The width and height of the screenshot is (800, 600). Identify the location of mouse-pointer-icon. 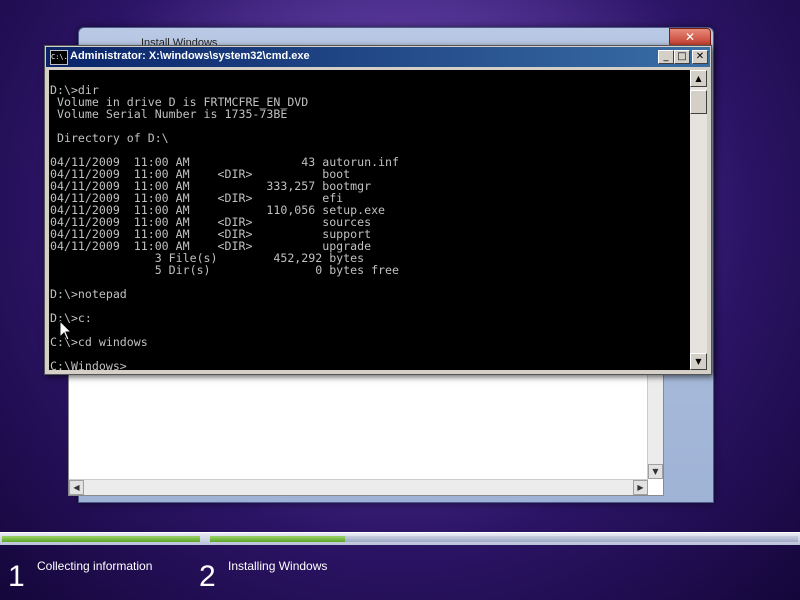
(66, 331).